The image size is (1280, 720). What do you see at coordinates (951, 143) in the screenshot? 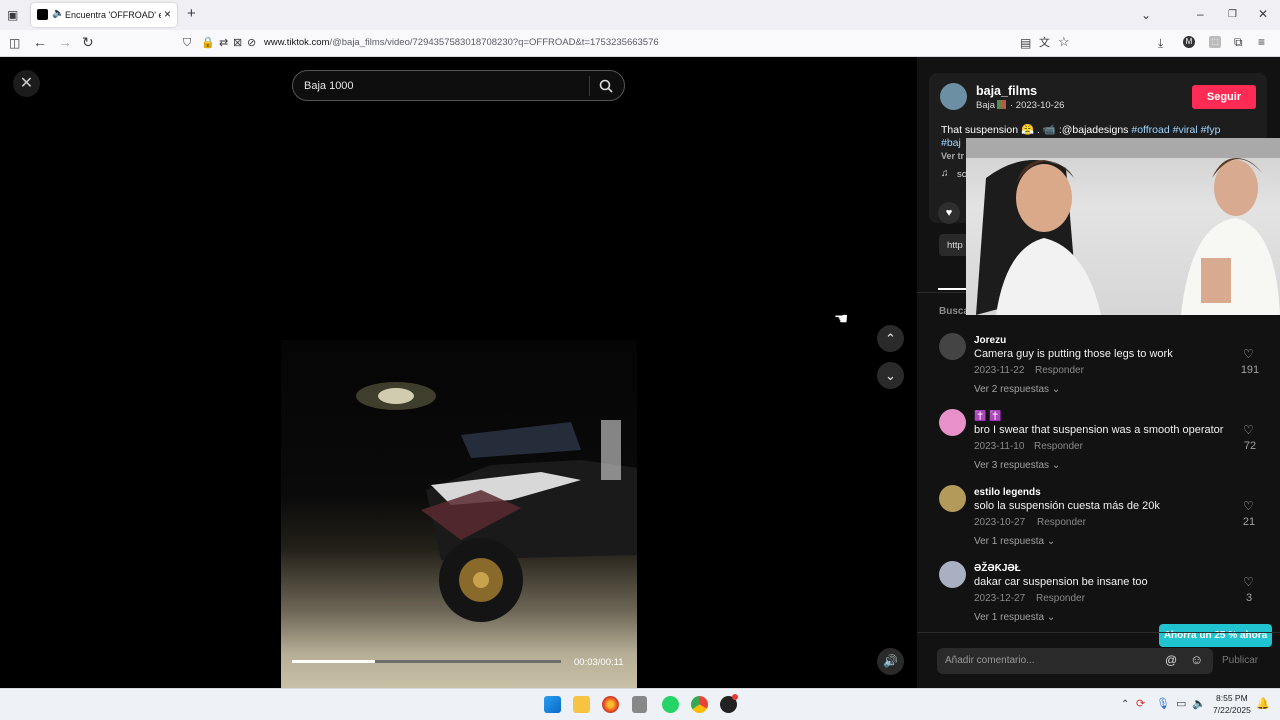
I see `caption-hashtags-line2: #baj` at bounding box center [951, 143].